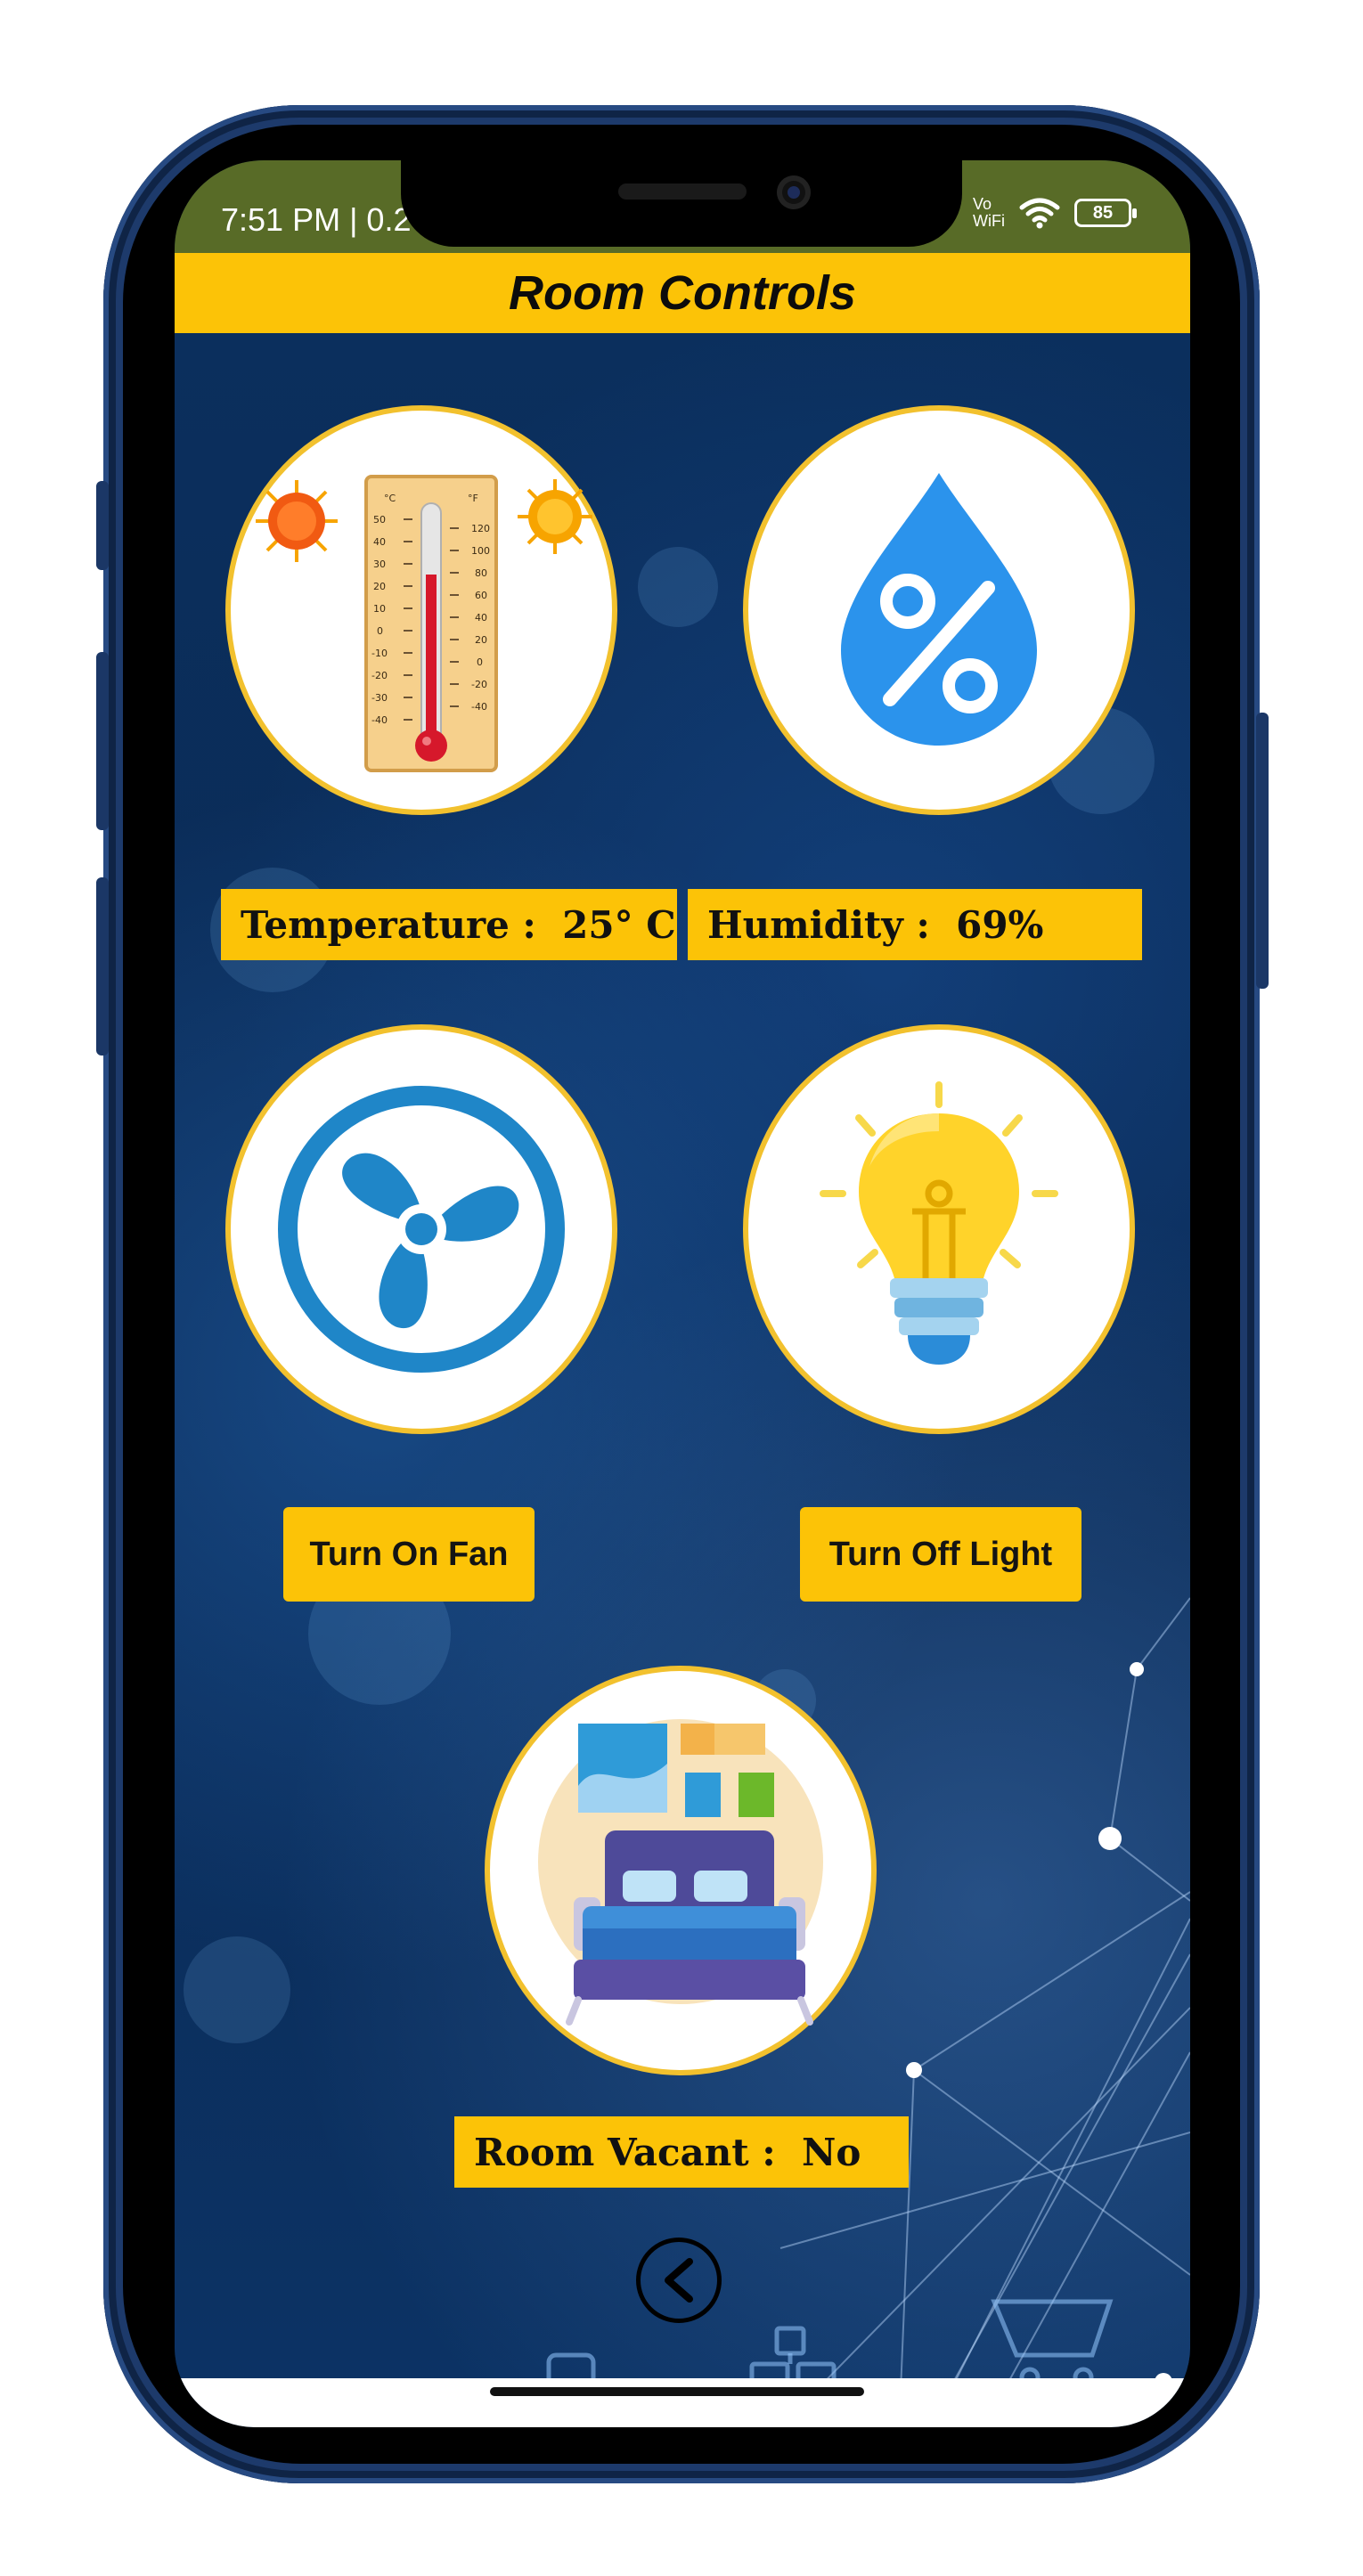 The width and height of the screenshot is (1363, 2576). What do you see at coordinates (481, 596) in the screenshot?
I see `svg-text: 60` at bounding box center [481, 596].